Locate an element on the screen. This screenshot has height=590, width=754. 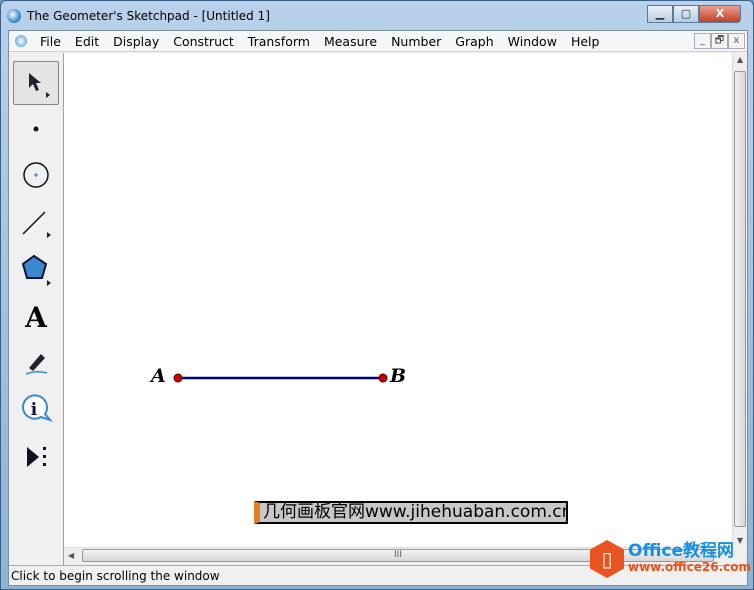
menu-help: Help is located at coordinates (585, 41).